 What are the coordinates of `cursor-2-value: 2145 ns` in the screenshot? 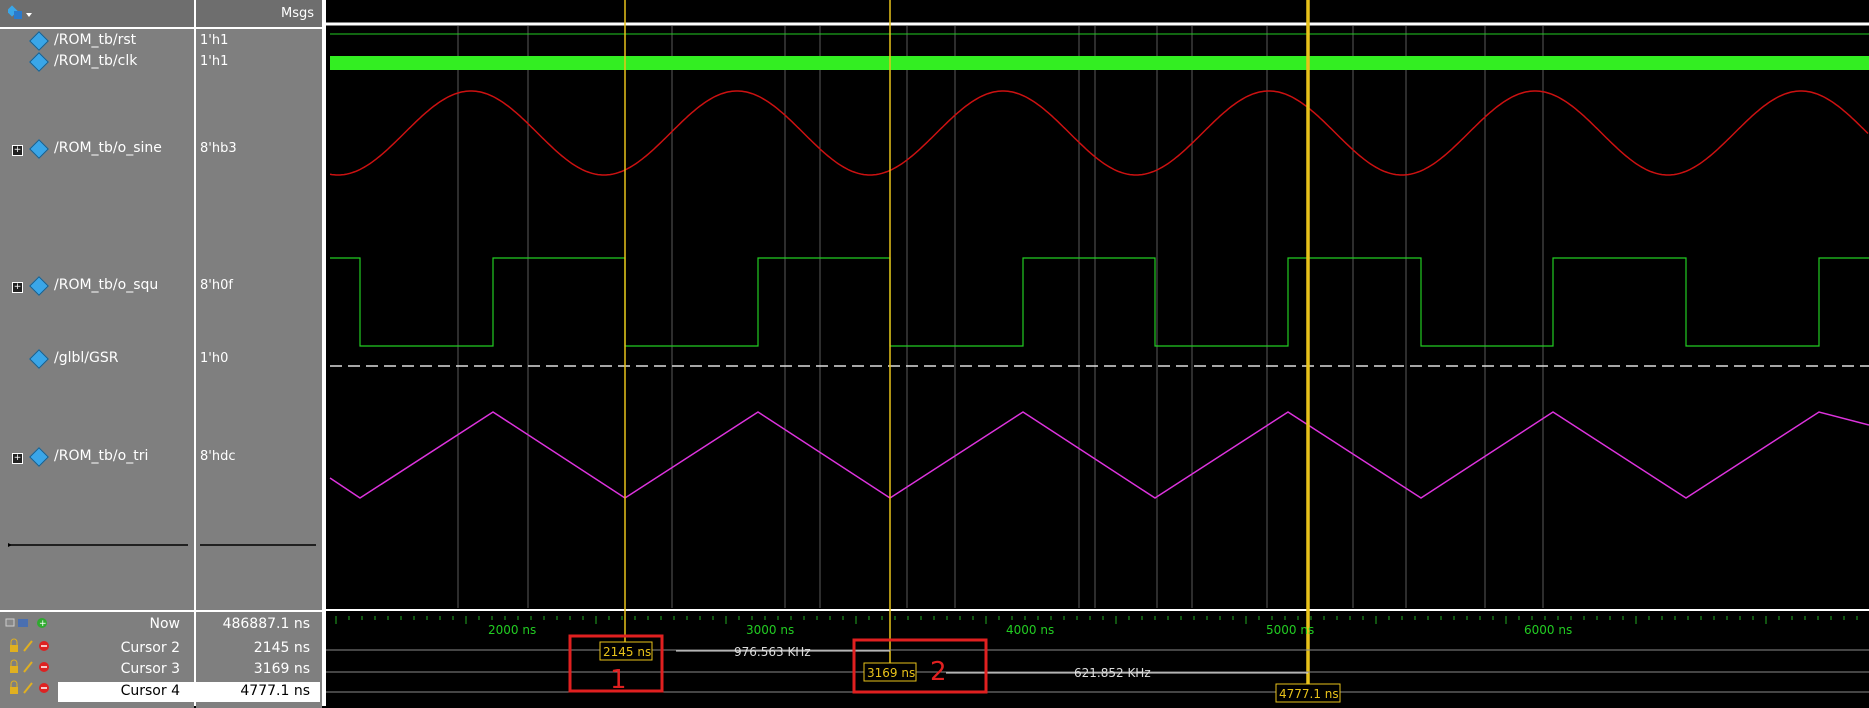 It's located at (282, 648).